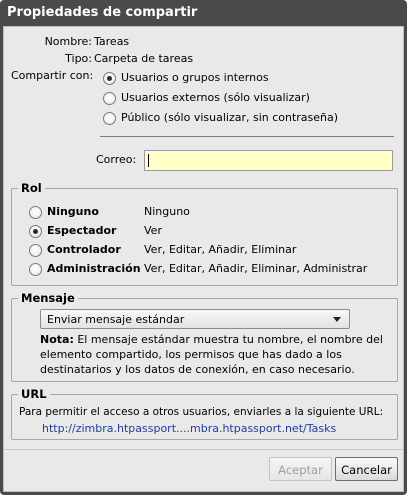 The width and height of the screenshot is (407, 495). Describe the element at coordinates (153, 230) in the screenshot. I see `role-viewer-desc: Ver` at that location.